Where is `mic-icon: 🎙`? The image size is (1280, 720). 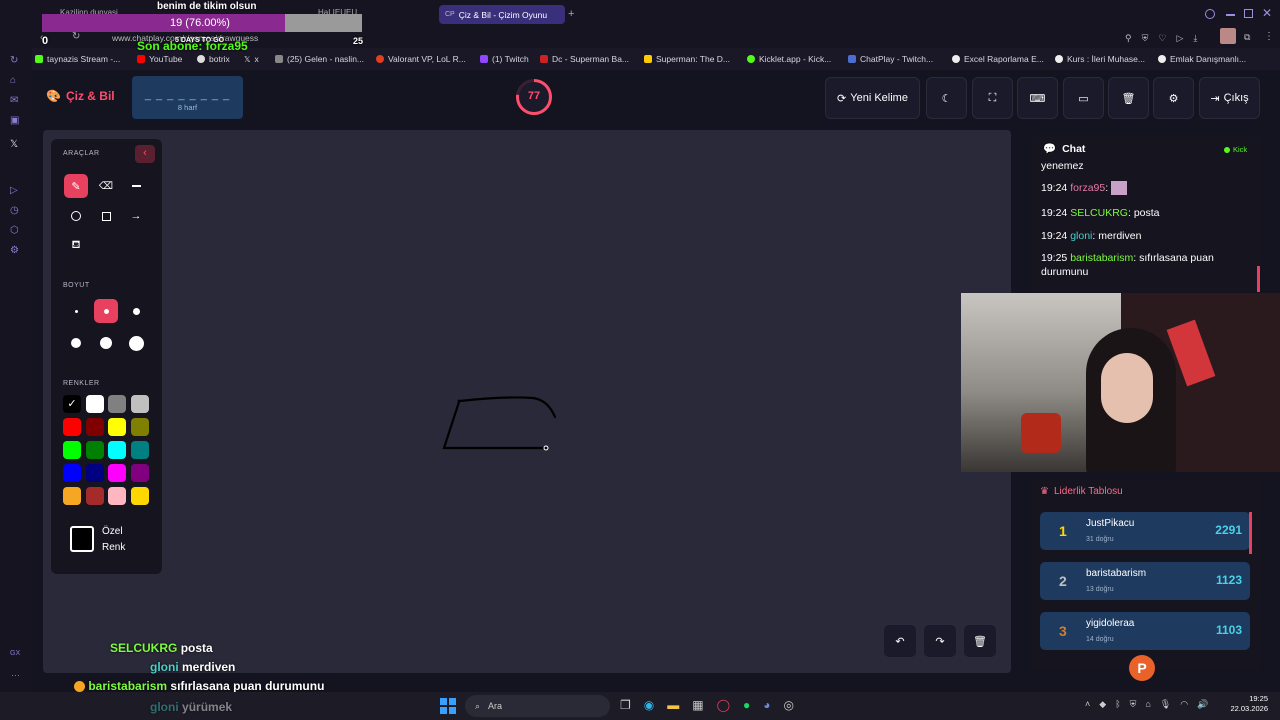 mic-icon: 🎙 is located at coordinates (1165, 704).